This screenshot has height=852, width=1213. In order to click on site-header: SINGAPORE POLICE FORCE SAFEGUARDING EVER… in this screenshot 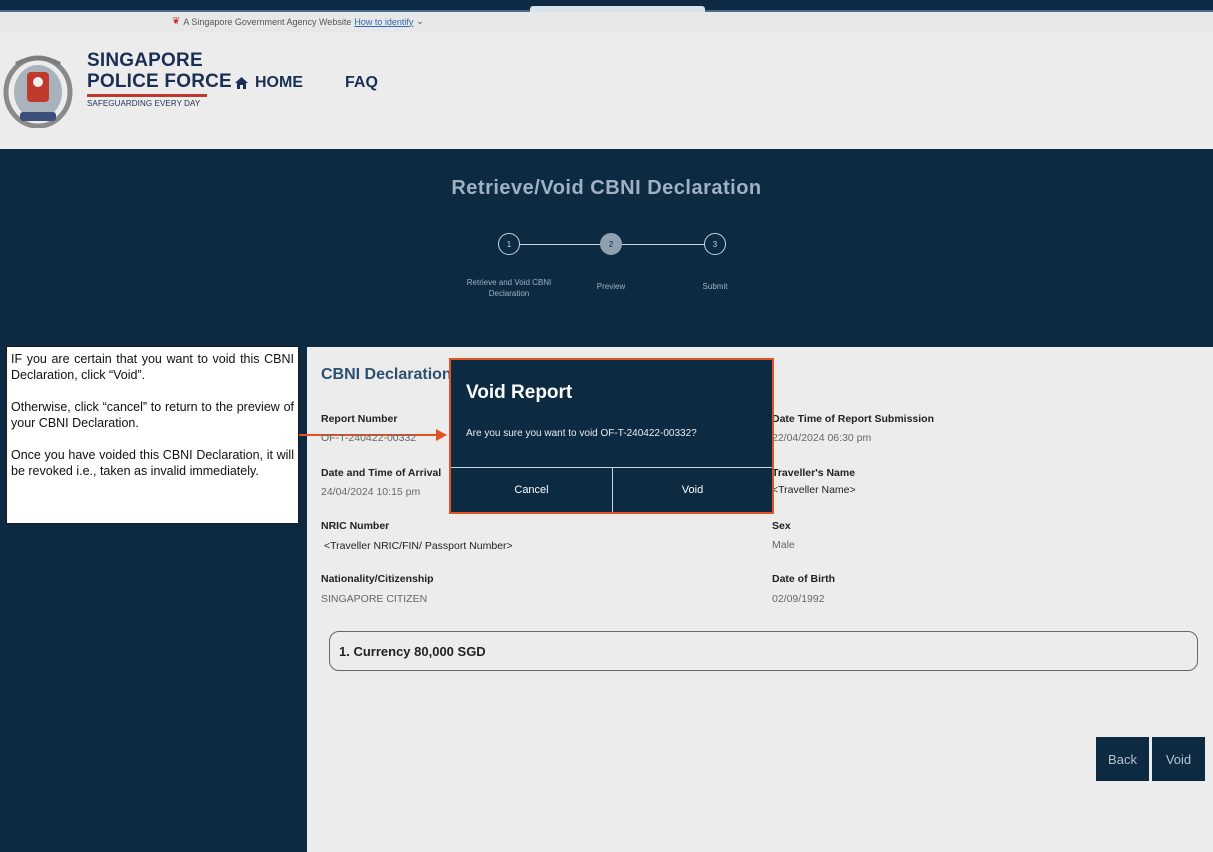, I will do `click(606, 90)`.